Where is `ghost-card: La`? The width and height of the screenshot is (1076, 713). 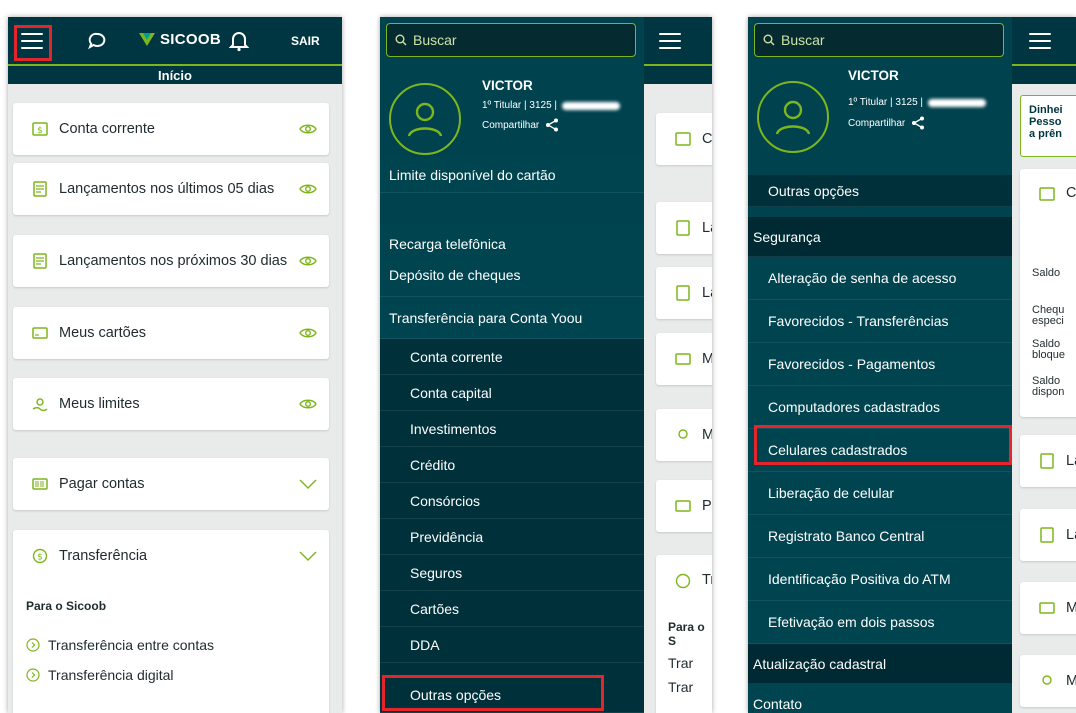
ghost-card: La is located at coordinates (1048, 461).